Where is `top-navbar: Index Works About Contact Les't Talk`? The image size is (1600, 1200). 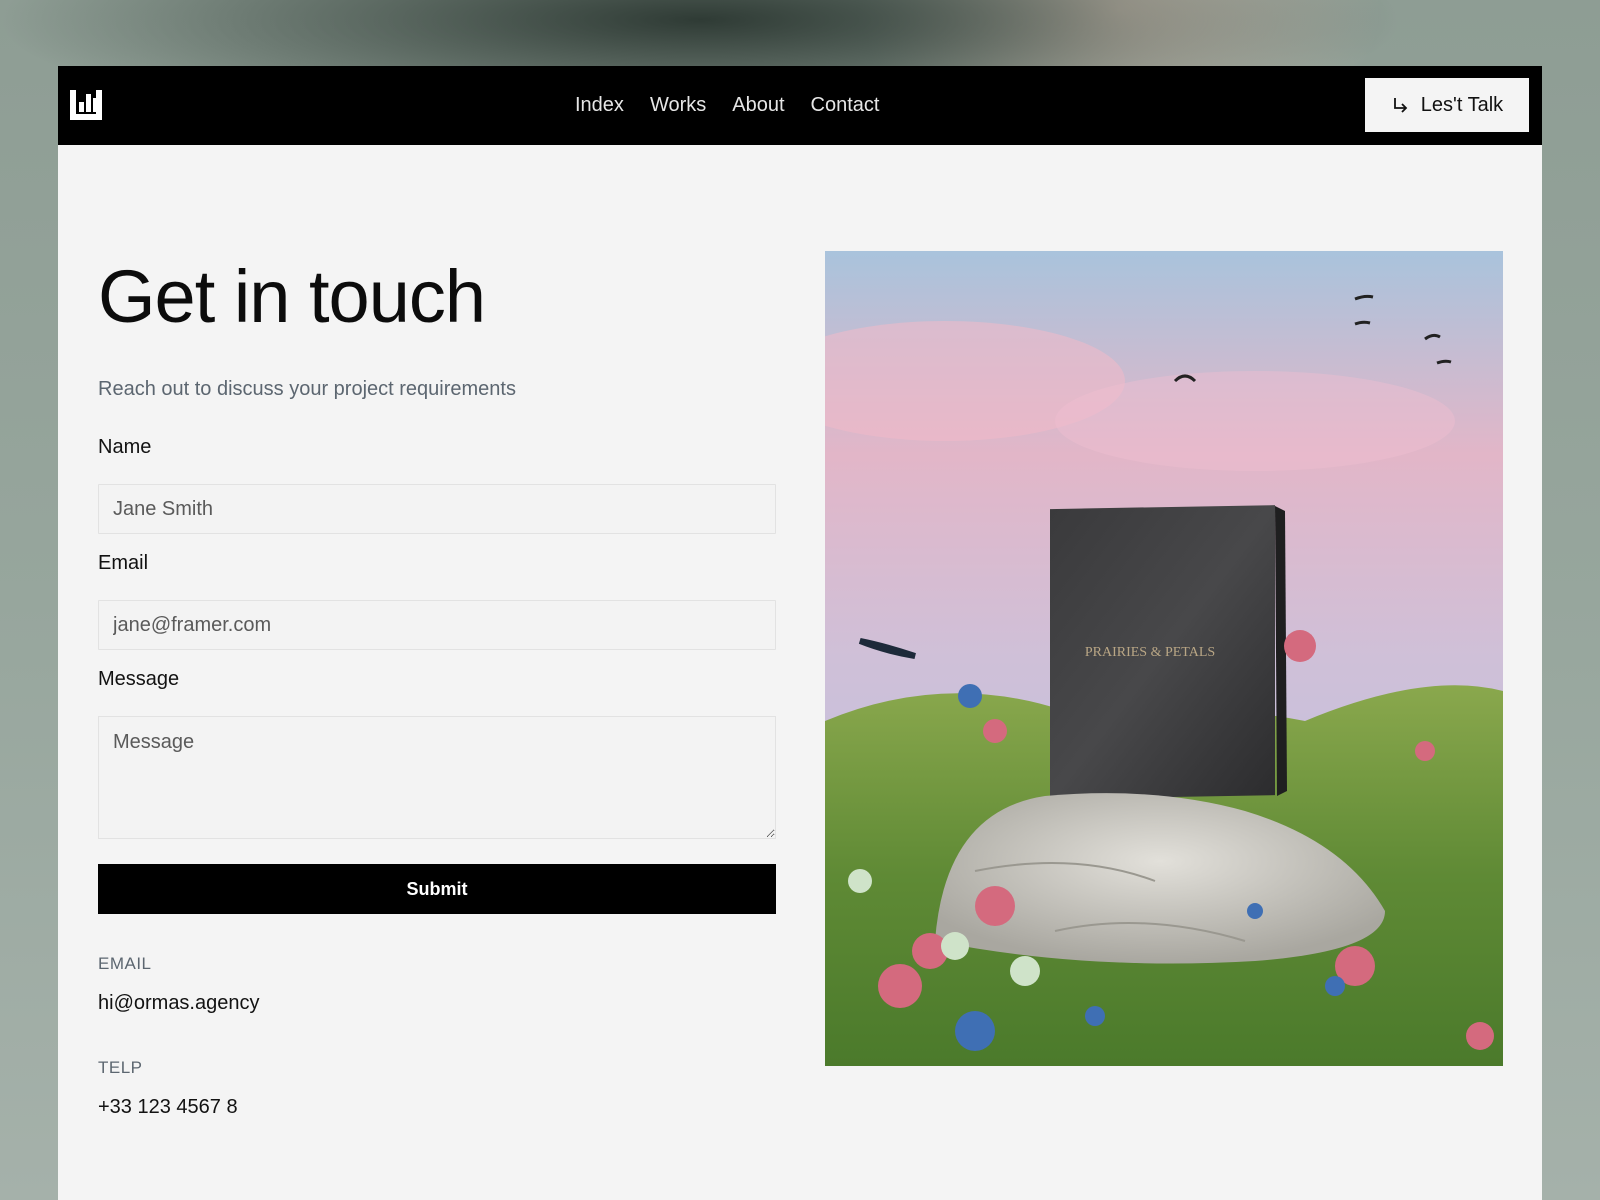 top-navbar: Index Works About Contact Les't Talk is located at coordinates (800, 105).